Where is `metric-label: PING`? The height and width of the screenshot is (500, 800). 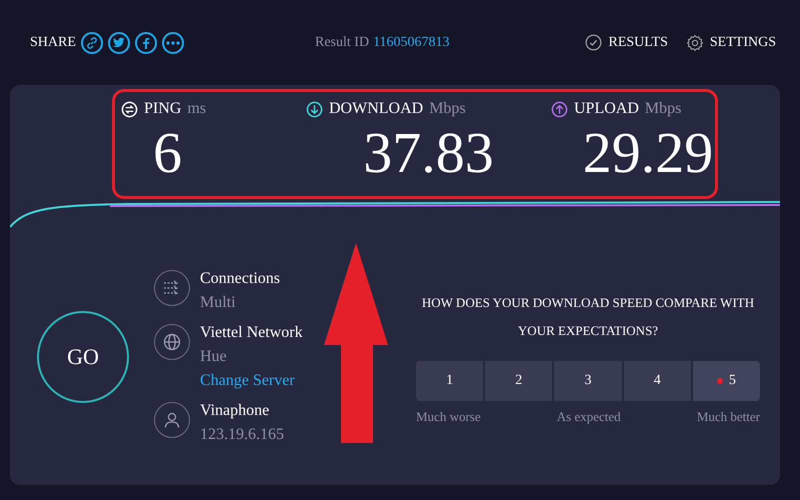
metric-label: PING is located at coordinates (163, 109).